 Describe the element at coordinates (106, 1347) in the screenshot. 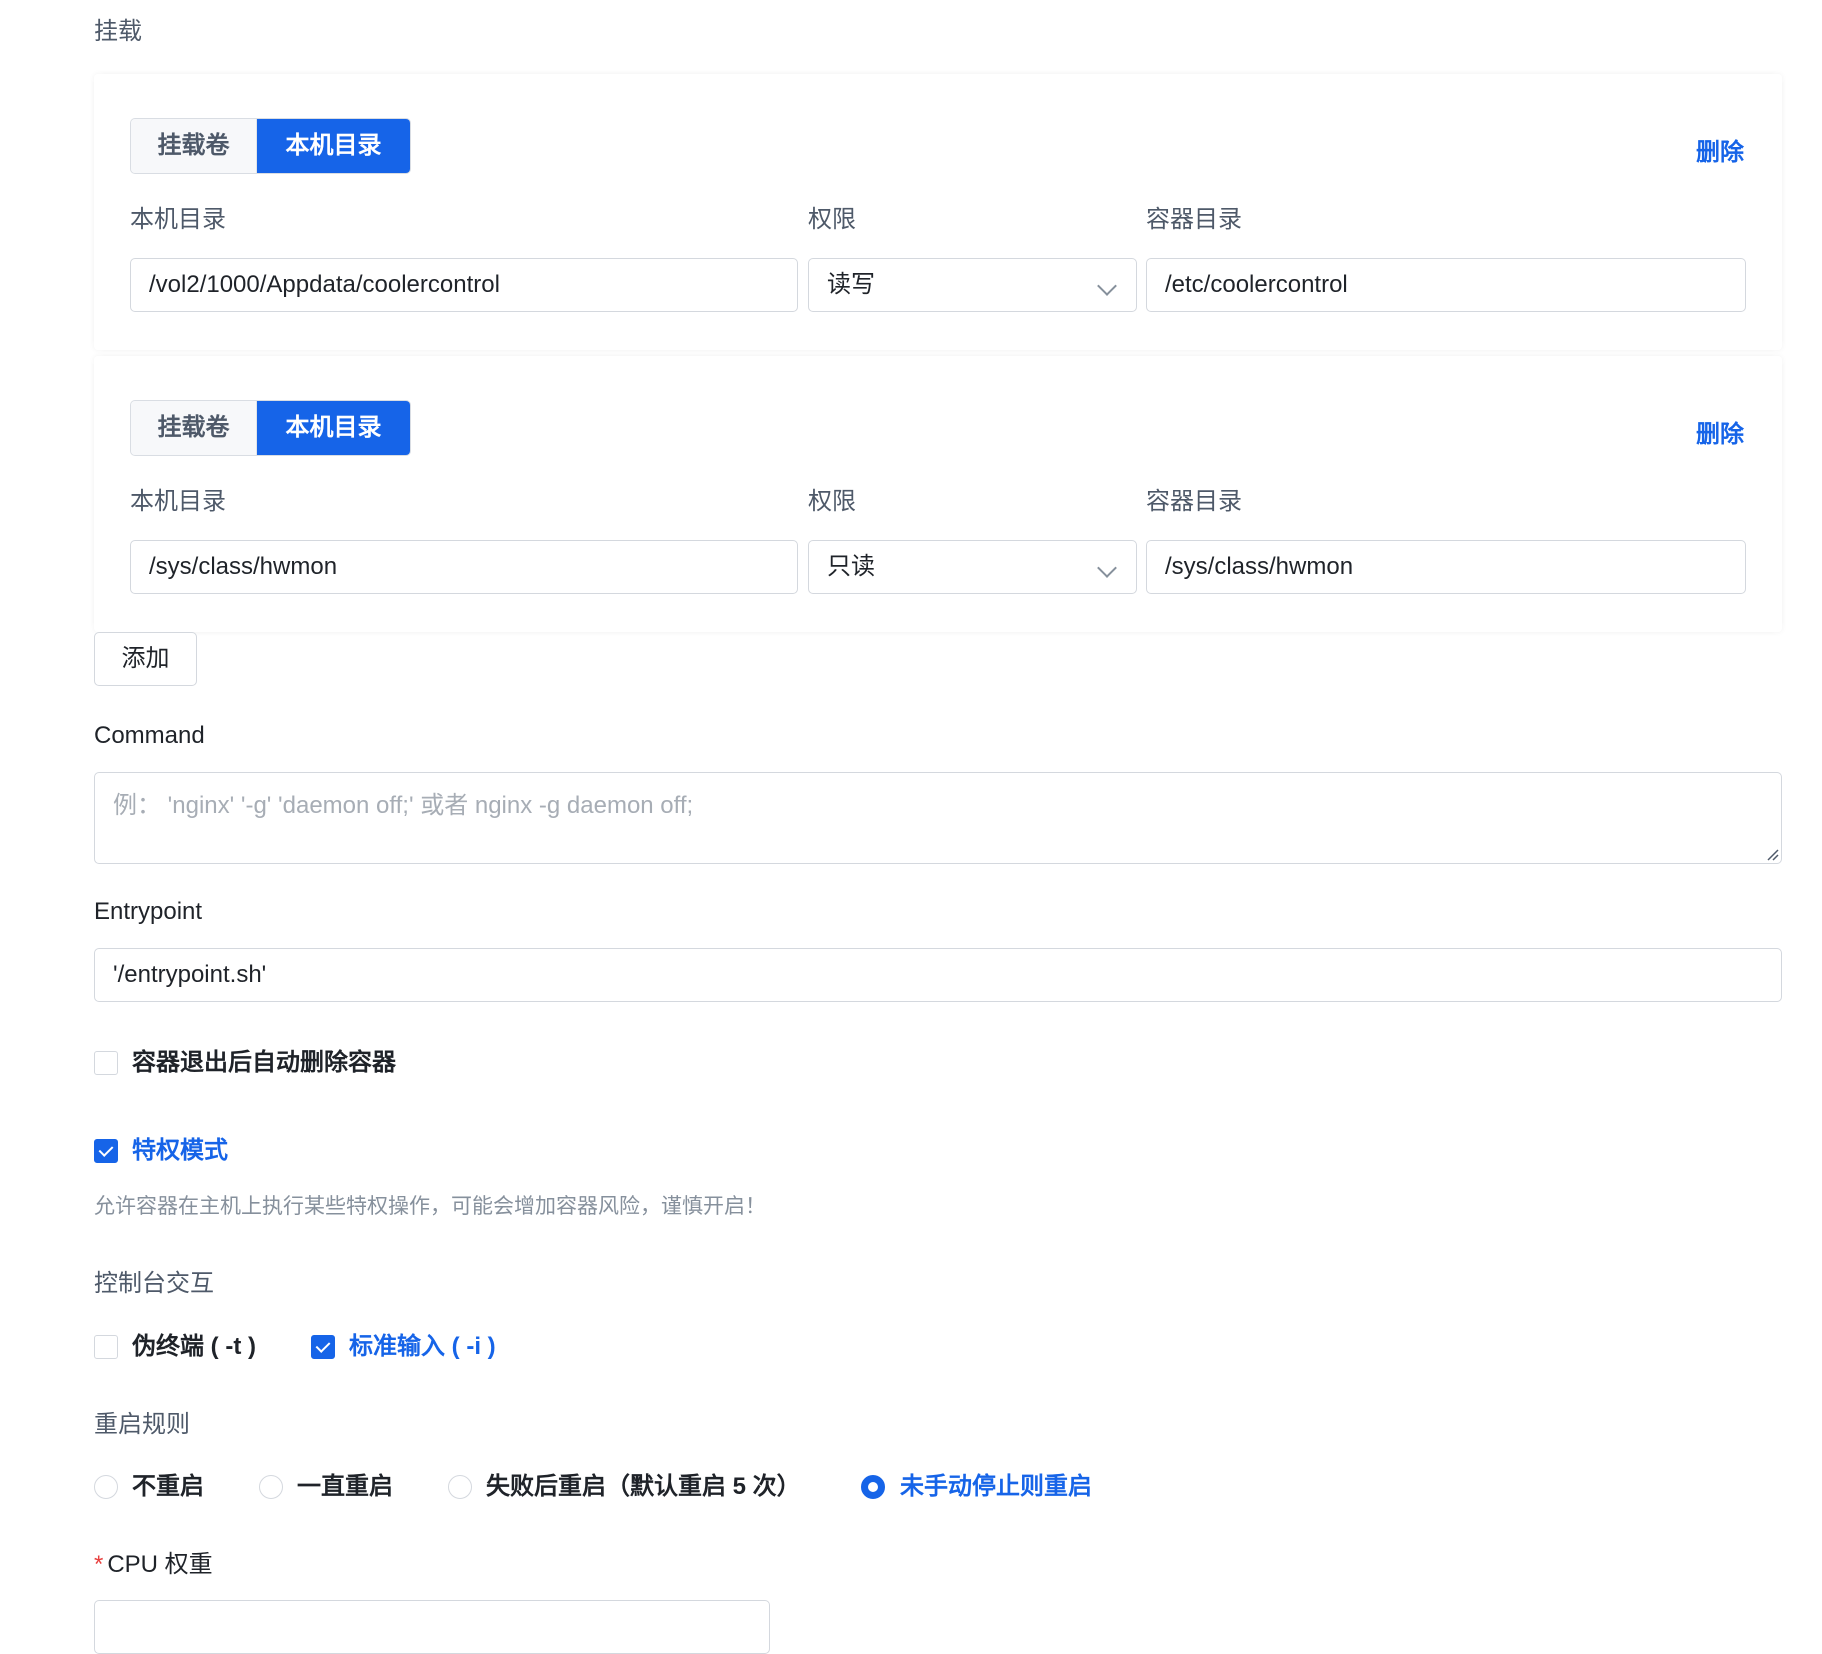

I see `tty-checkbox` at that location.